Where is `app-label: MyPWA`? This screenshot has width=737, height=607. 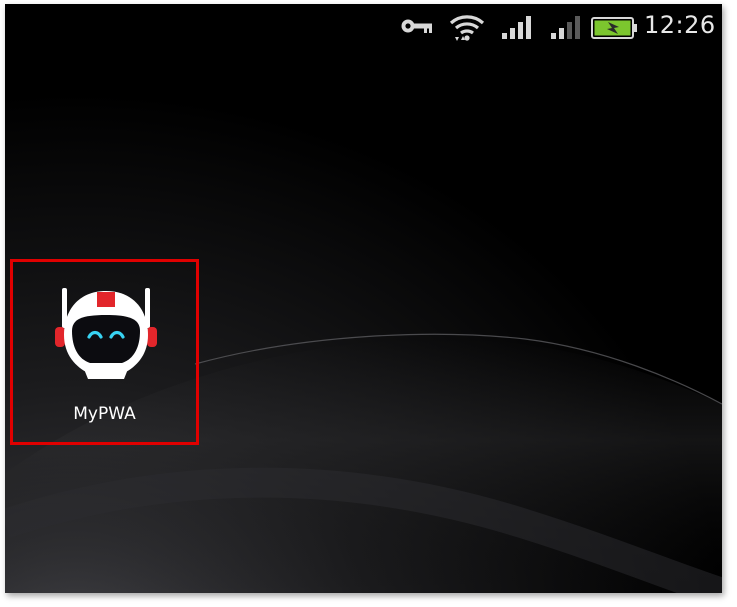 app-label: MyPWA is located at coordinates (104, 414).